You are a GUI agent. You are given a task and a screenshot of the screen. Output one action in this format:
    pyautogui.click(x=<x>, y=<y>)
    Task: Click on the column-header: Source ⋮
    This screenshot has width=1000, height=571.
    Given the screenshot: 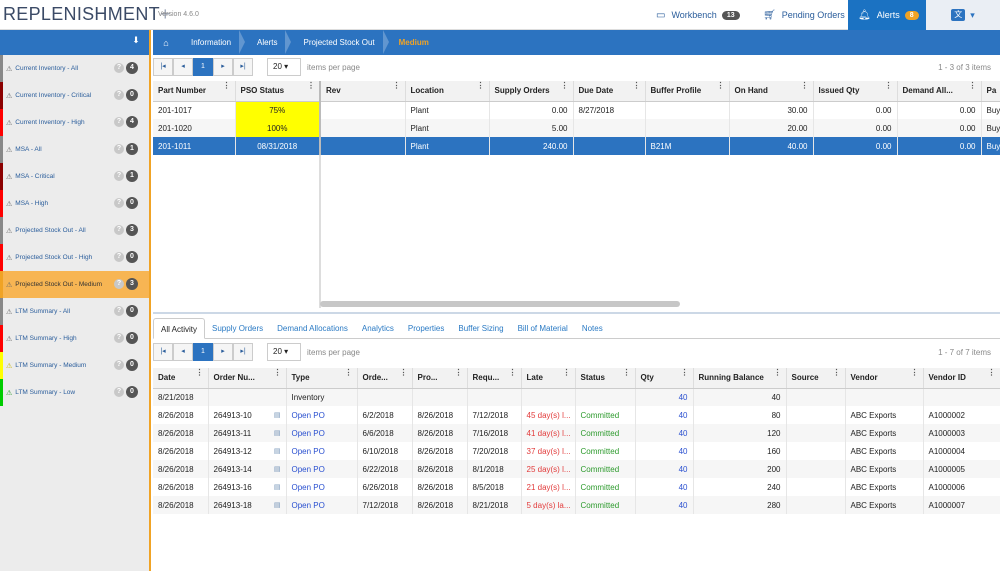 What is the action you would take?
    pyautogui.click(x=816, y=378)
    